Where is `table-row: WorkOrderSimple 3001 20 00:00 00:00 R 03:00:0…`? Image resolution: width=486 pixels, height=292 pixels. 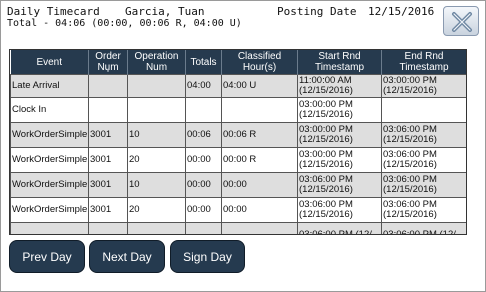
table-row: WorkOrderSimple 3001 20 00:00 00:00 R 03:00:0… is located at coordinates (238, 160).